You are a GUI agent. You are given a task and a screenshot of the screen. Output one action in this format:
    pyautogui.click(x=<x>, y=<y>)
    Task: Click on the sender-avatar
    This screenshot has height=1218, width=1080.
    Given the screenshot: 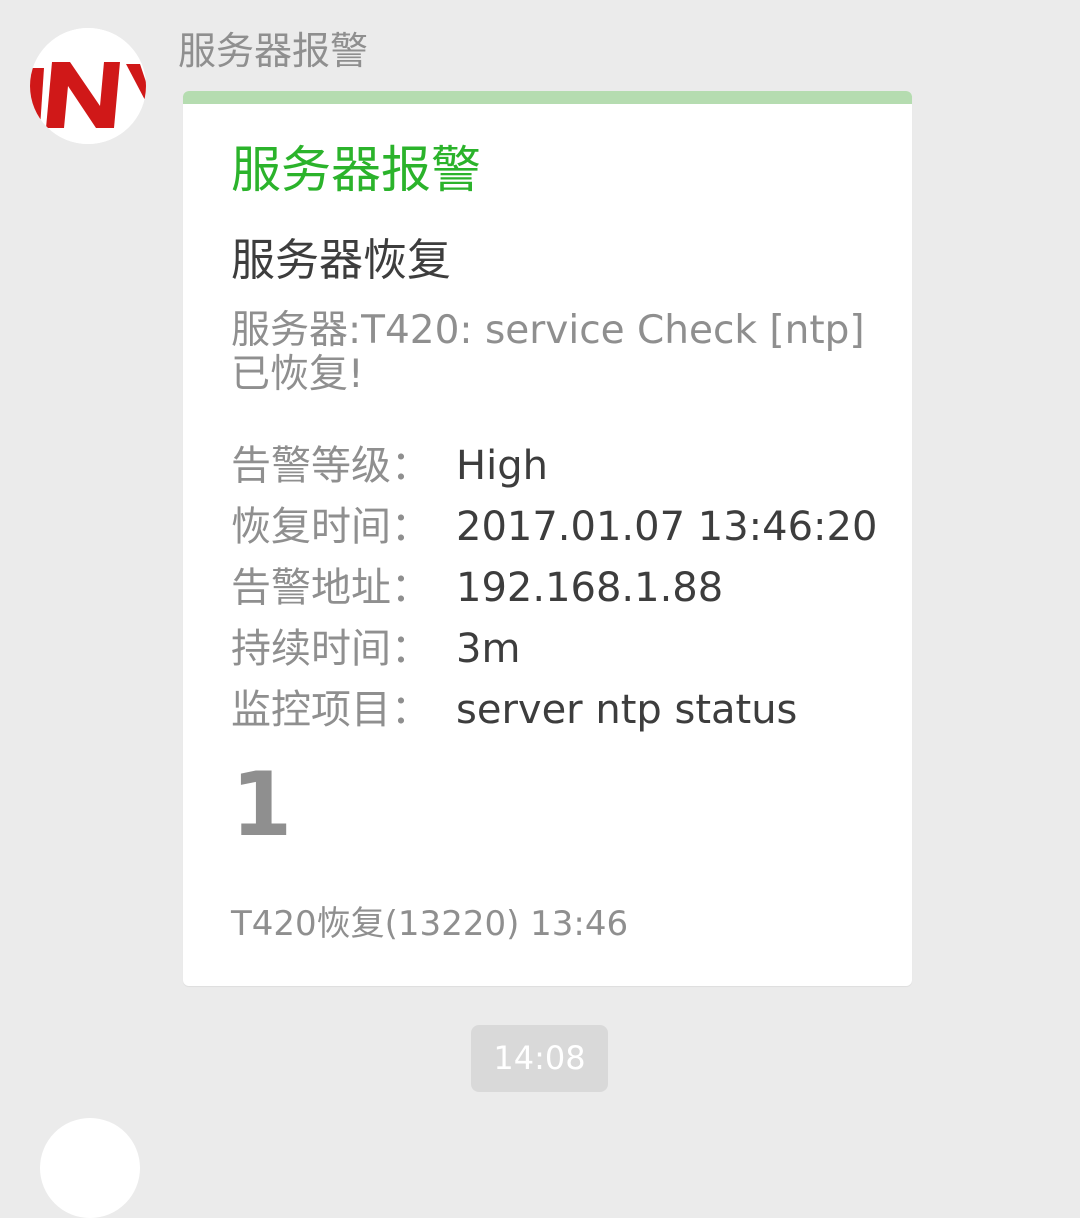 What is the action you would take?
    pyautogui.click(x=88, y=86)
    